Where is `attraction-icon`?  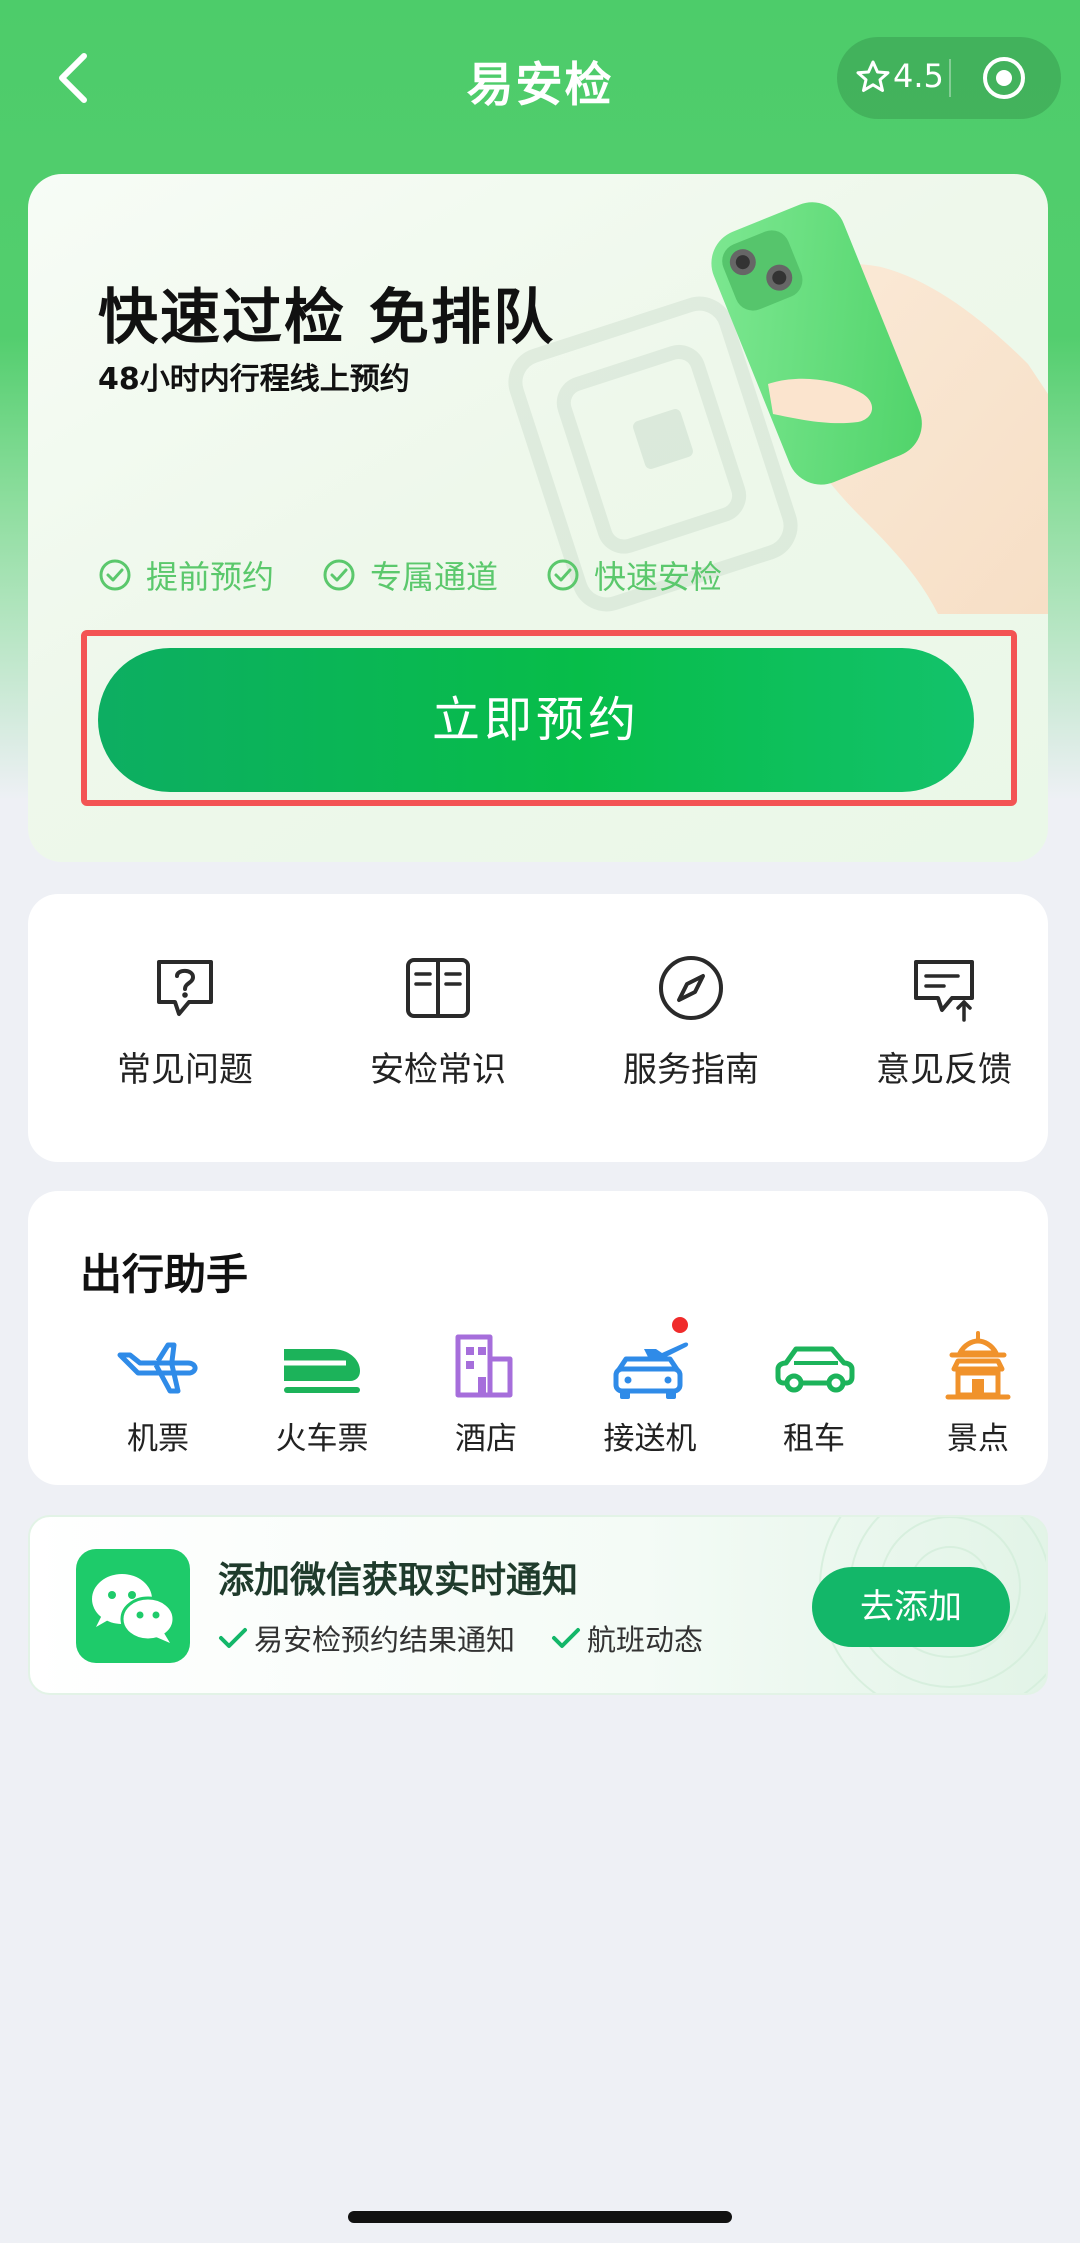
attraction-icon is located at coordinates (978, 1365).